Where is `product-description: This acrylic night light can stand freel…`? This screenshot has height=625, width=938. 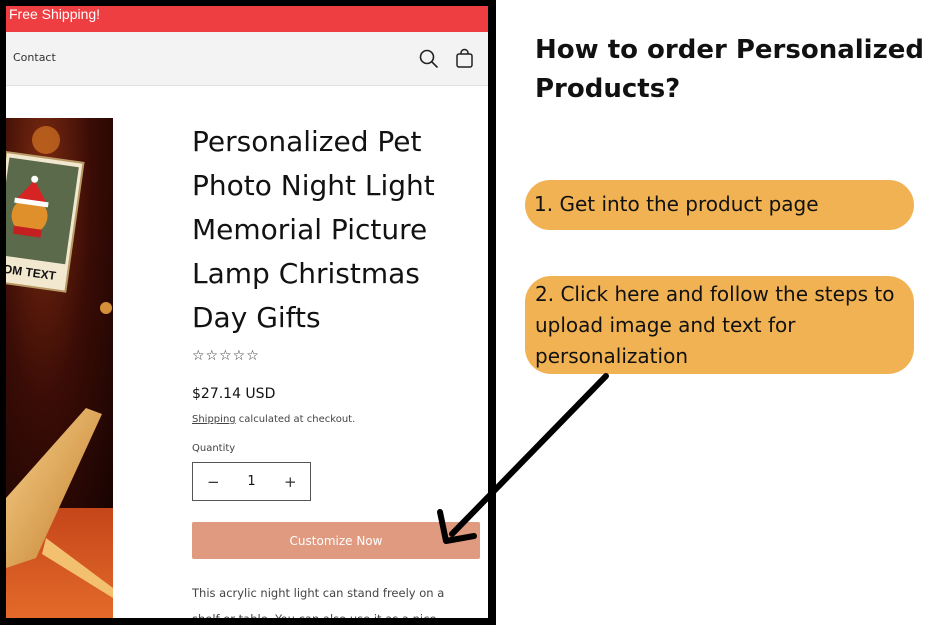
product-description: This acrylic night light can stand freel… is located at coordinates (318, 602).